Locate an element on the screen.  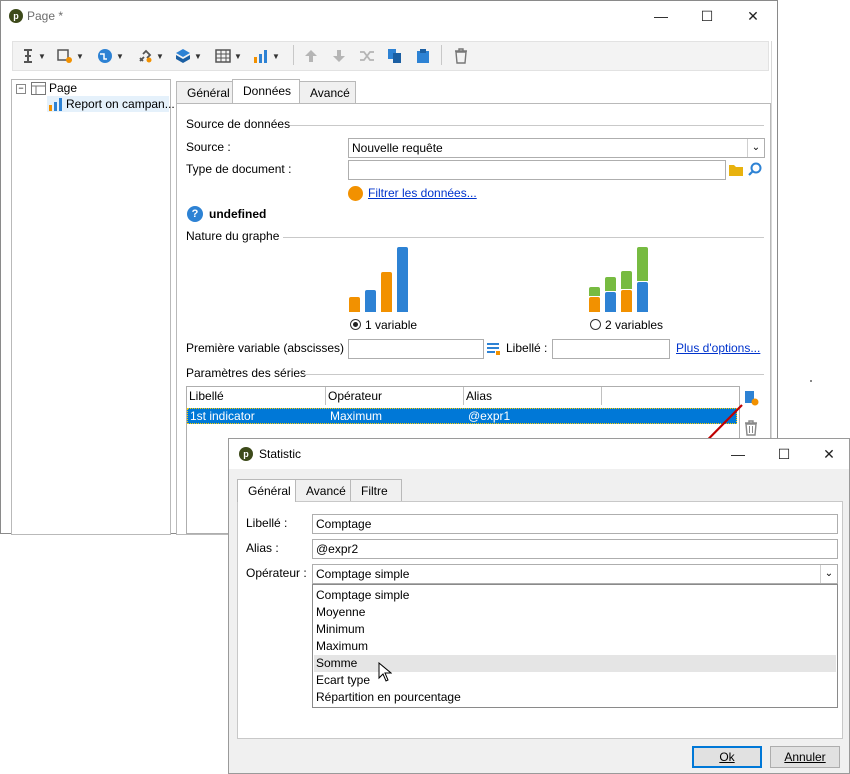
main-titlebar: p Page * — ☐ ✕ is located at coordinates (389, 16).